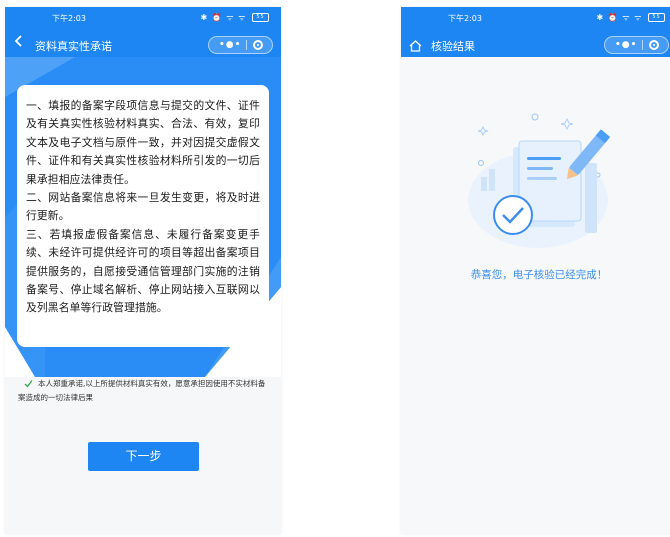 This screenshot has height=537, width=670. Describe the element at coordinates (73, 46) in the screenshot. I see `page-title: 资料真实性承诺` at that location.